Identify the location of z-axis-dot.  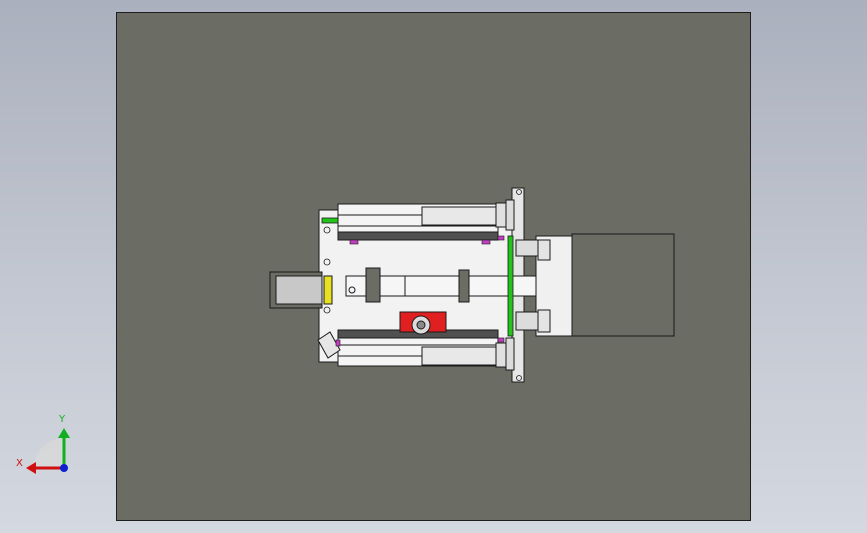
(64, 468).